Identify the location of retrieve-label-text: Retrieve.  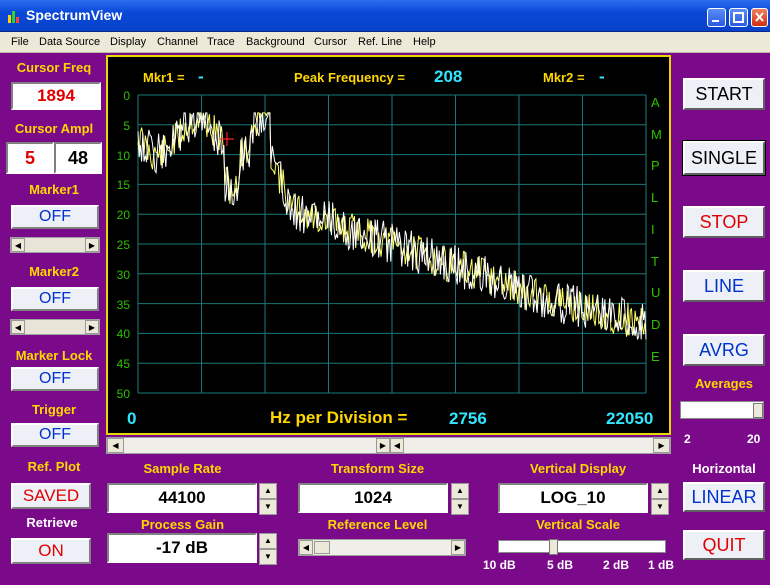
(52, 522).